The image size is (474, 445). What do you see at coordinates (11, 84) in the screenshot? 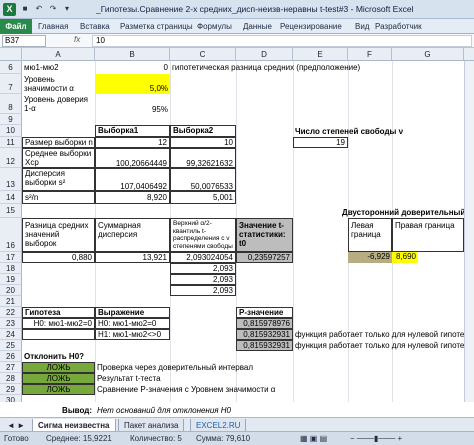
I see `row-header: 7` at bounding box center [11, 84].